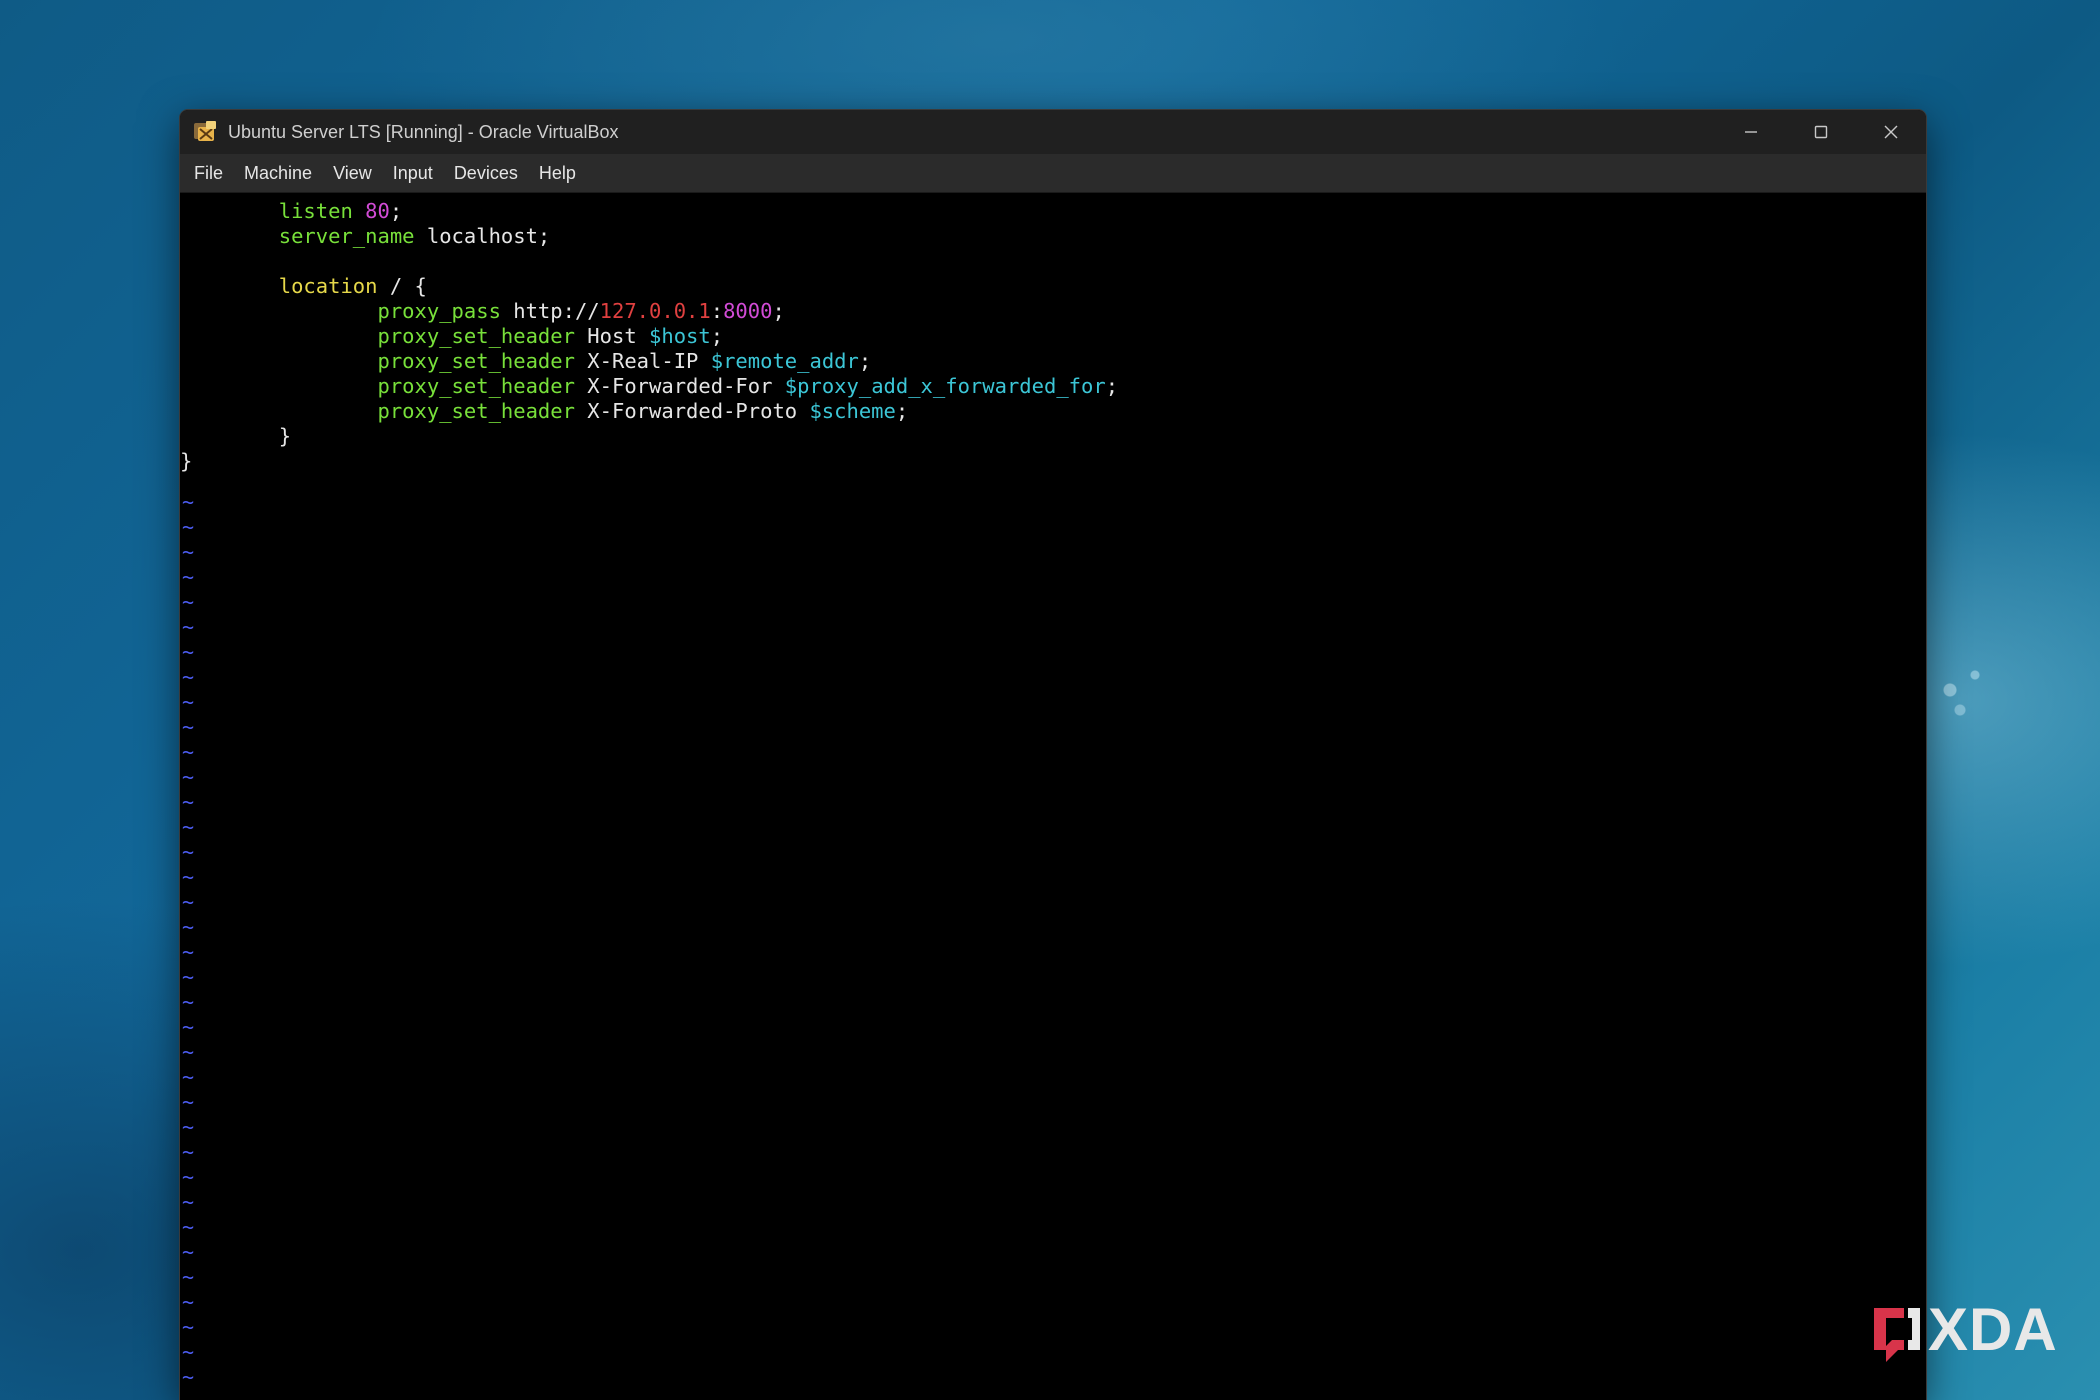 The width and height of the screenshot is (2100, 1400). Describe the element at coordinates (1993, 1329) in the screenshot. I see `xda-watermark-text: XDA` at that location.